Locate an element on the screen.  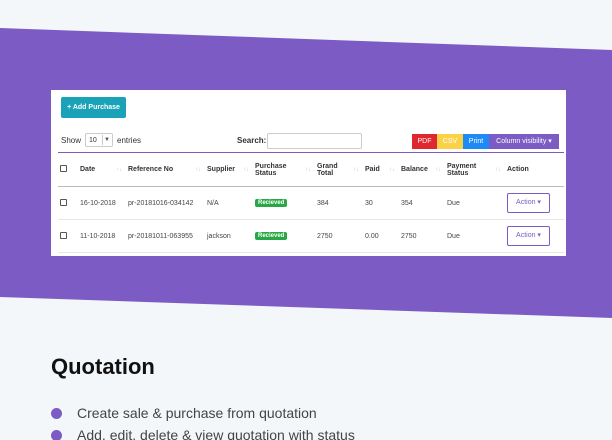
column-header-paid: Paid ↑↓ is located at coordinates (381, 170).